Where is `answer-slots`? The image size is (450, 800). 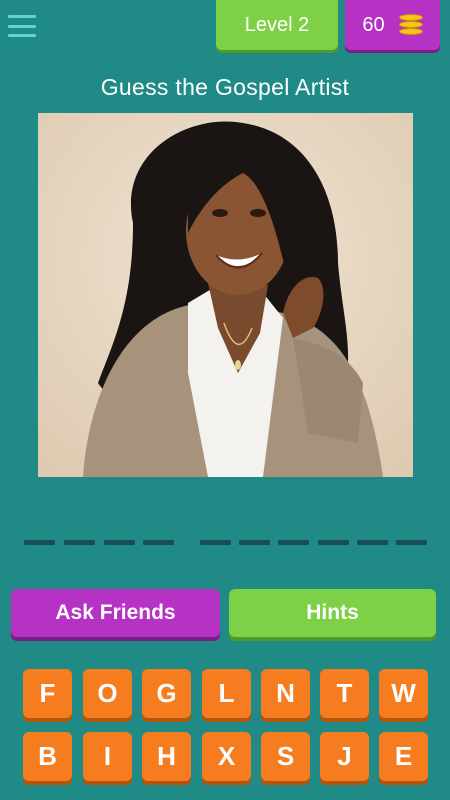
answer-slots is located at coordinates (225, 544).